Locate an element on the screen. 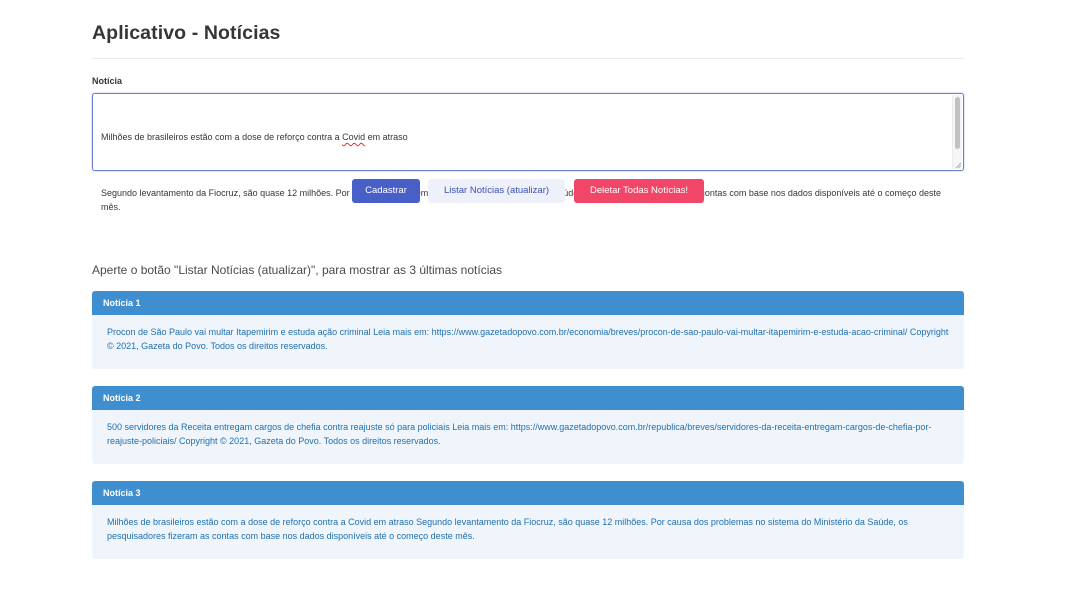  spellcheck-word: Covid is located at coordinates (354, 137).